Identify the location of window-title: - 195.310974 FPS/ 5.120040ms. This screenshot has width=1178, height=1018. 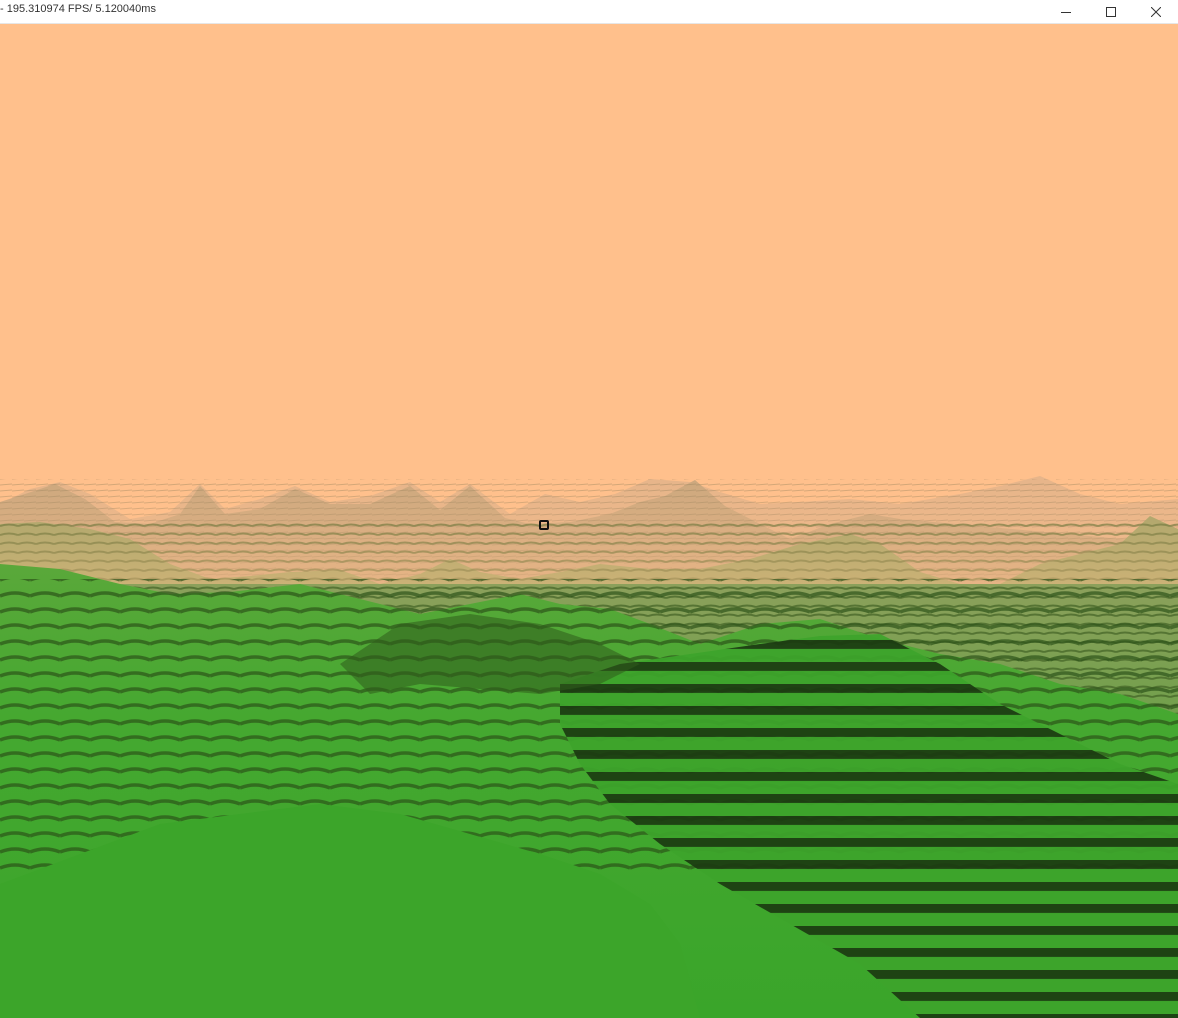
(78, 9).